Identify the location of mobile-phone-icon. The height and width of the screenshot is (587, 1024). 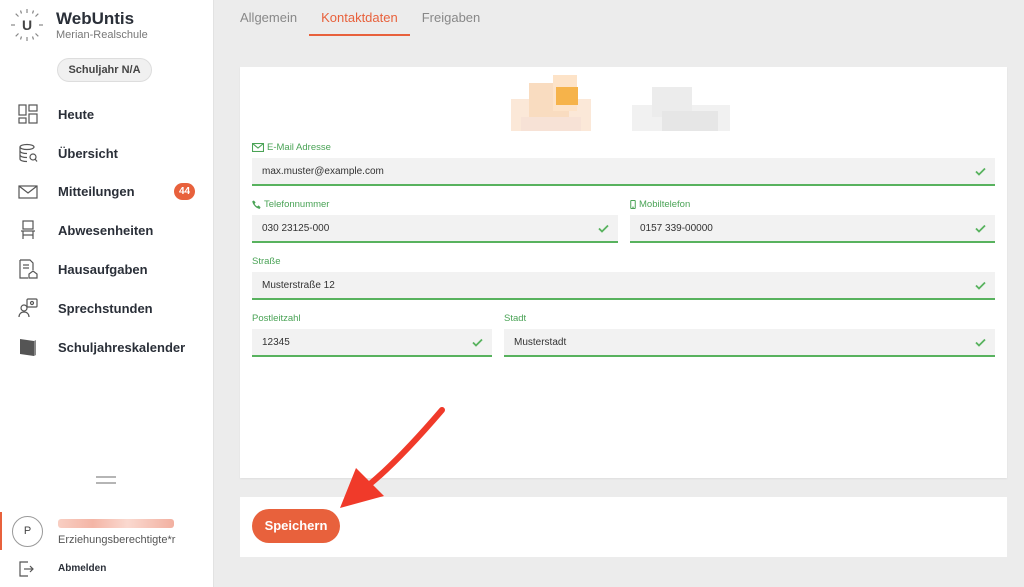
(633, 204).